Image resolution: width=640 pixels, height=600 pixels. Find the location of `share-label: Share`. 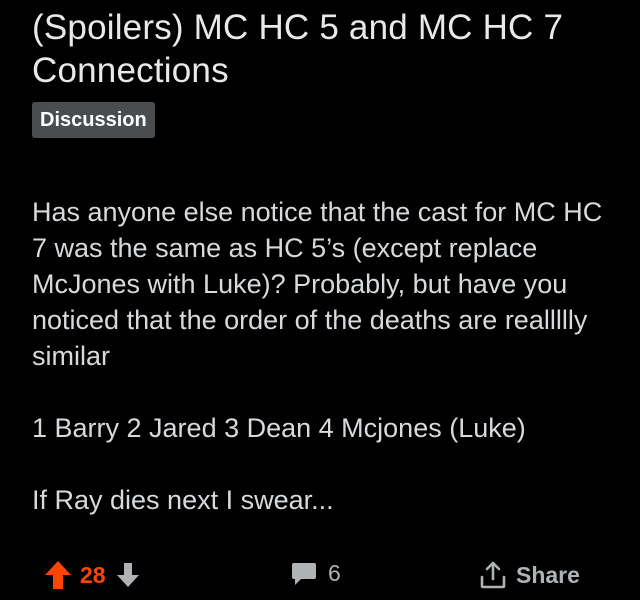

share-label: Share is located at coordinates (548, 574).